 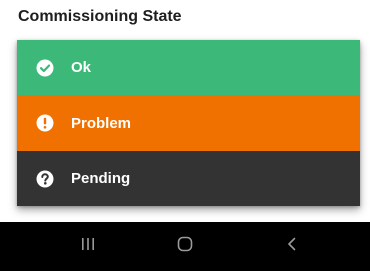 What do you see at coordinates (45, 123) in the screenshot?
I see `exclamation-circle-icon` at bounding box center [45, 123].